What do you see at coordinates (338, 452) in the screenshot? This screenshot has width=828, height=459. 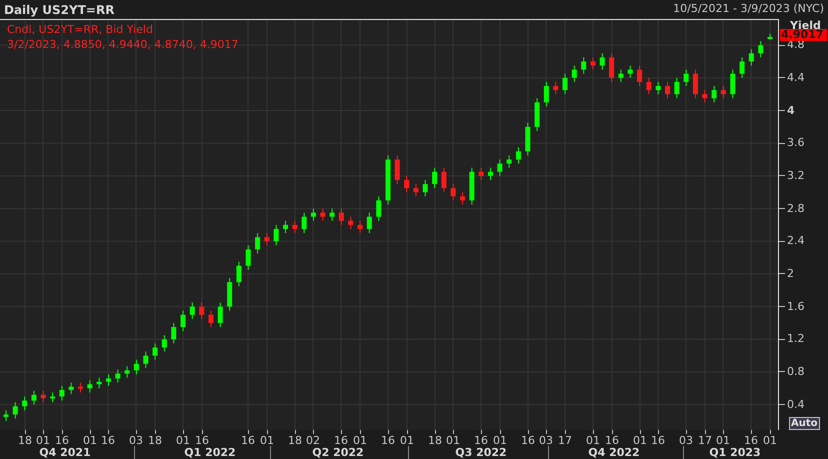 I see `quarter-label: Q2 2022` at bounding box center [338, 452].